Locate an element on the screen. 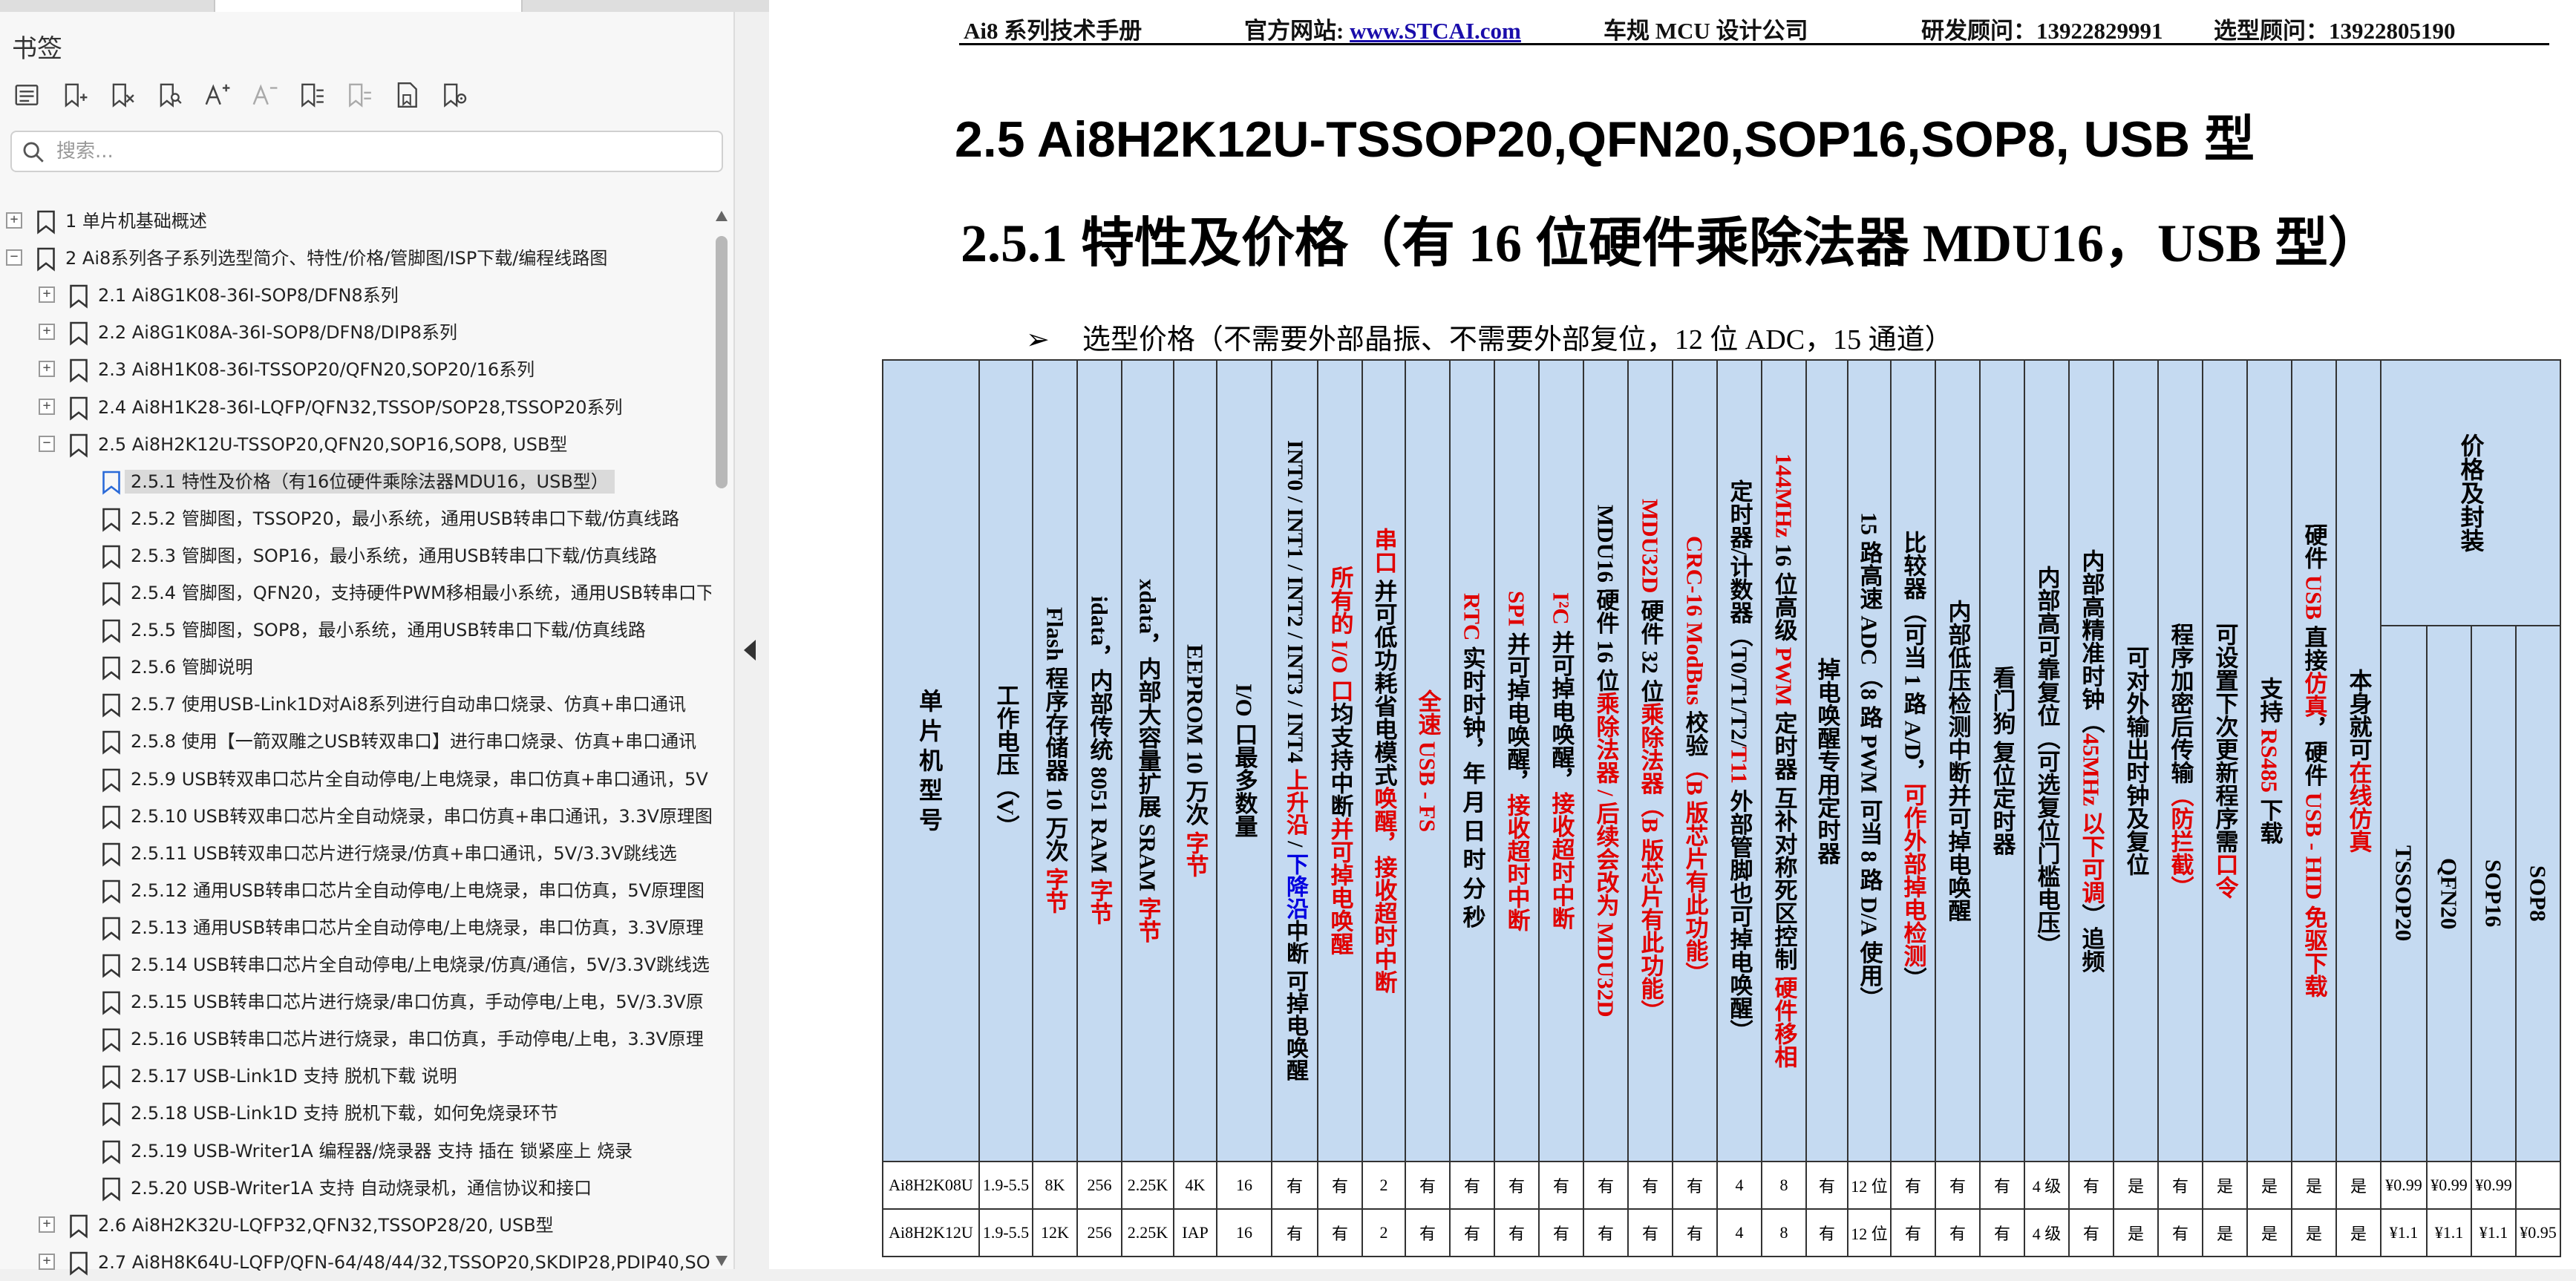 The width and height of the screenshot is (2576, 1281). font-increase-icon is located at coordinates (216, 95).